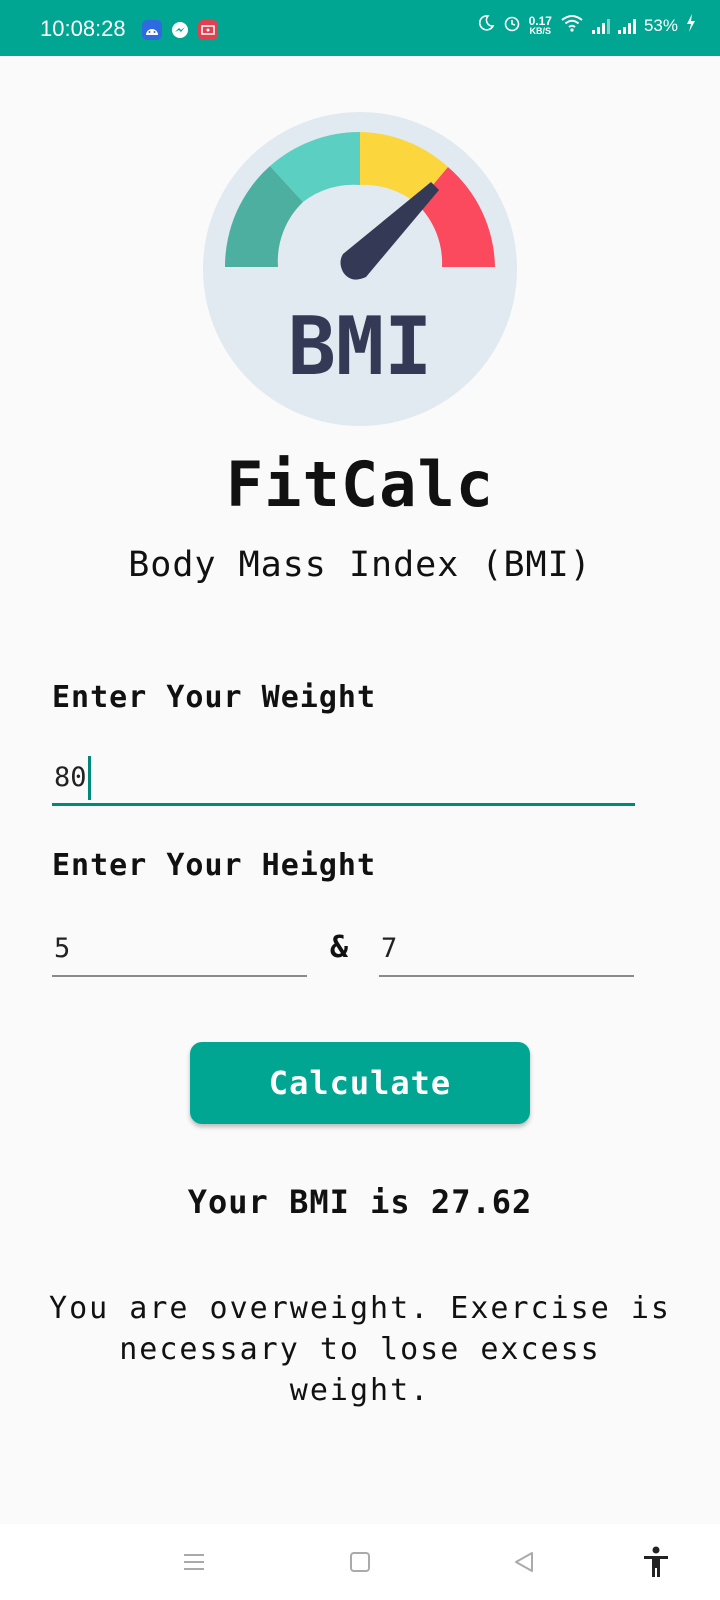 This screenshot has height=1600, width=720. What do you see at coordinates (179, 952) in the screenshot?
I see `height-feet-input: 5` at bounding box center [179, 952].